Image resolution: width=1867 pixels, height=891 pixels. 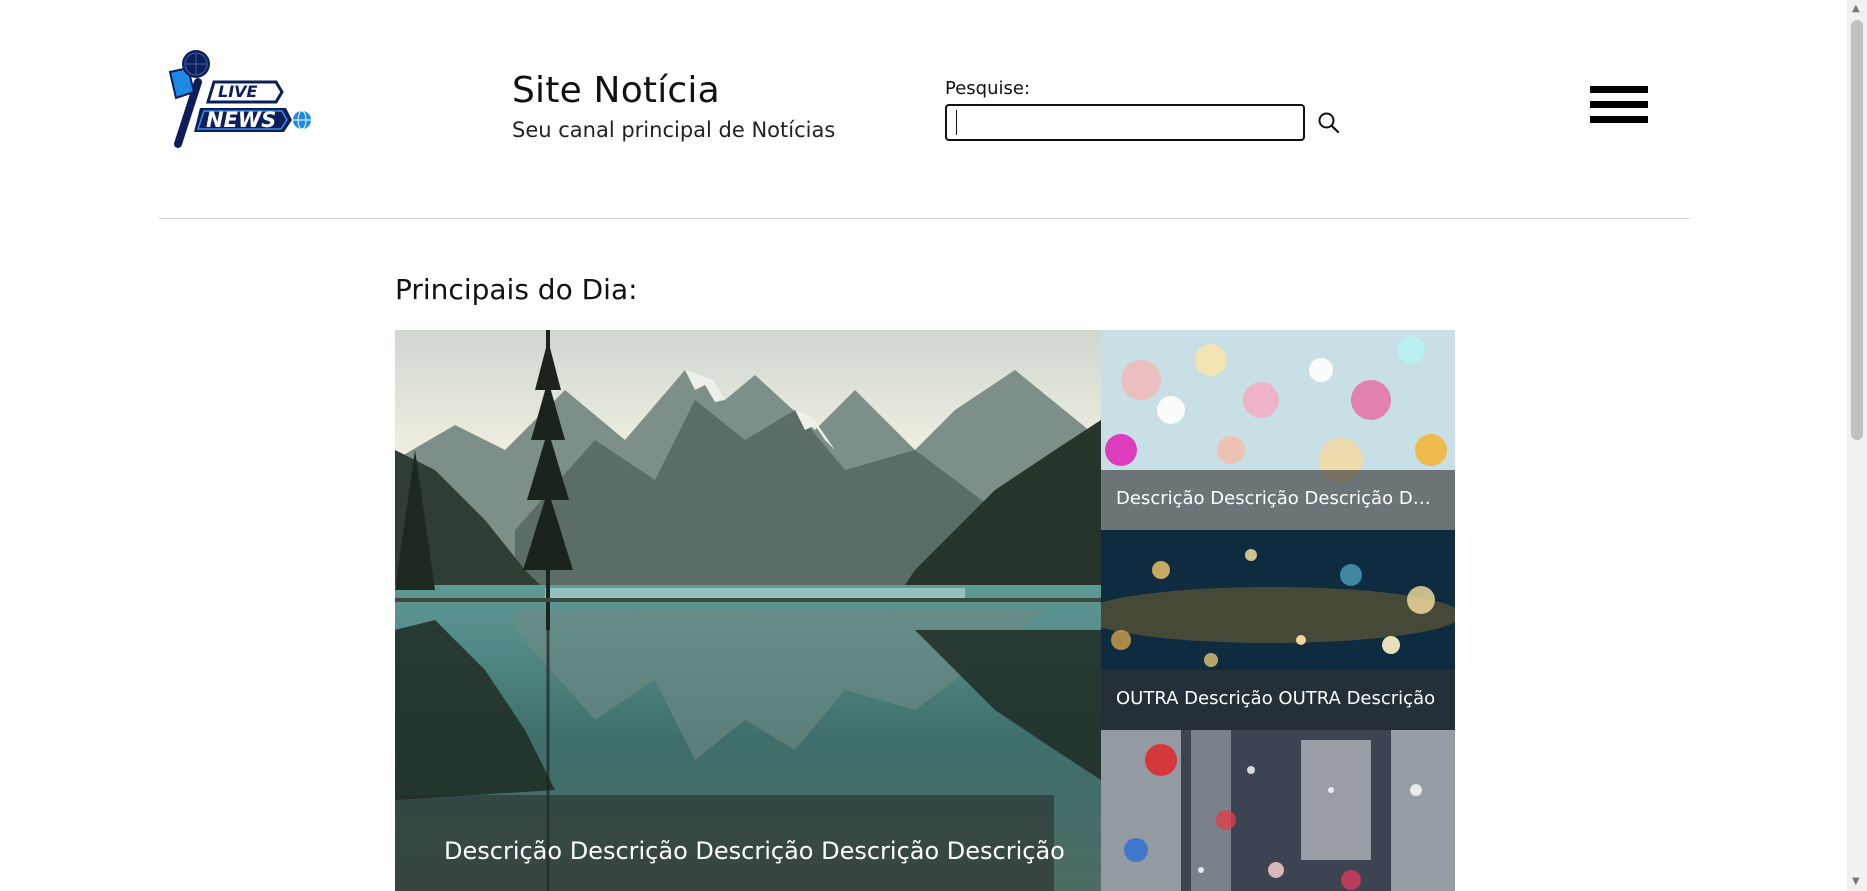 I want to click on live-news-logo: LIVE NEWS, so click(x=236, y=100).